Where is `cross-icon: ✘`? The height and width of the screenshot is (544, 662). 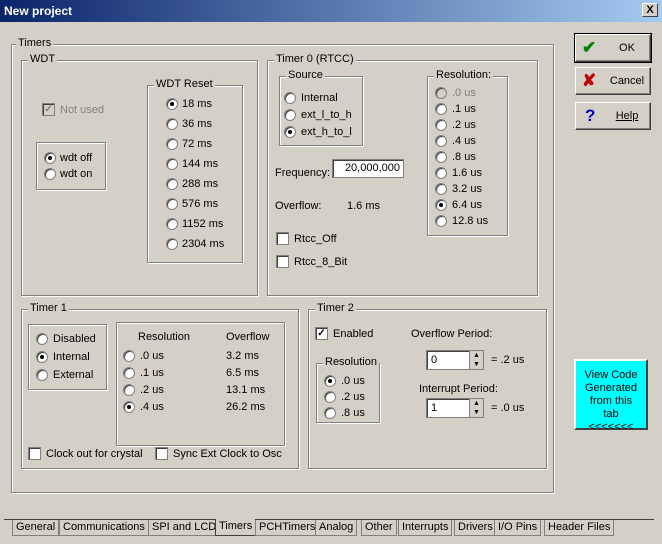
cross-icon: ✘ is located at coordinates (589, 80).